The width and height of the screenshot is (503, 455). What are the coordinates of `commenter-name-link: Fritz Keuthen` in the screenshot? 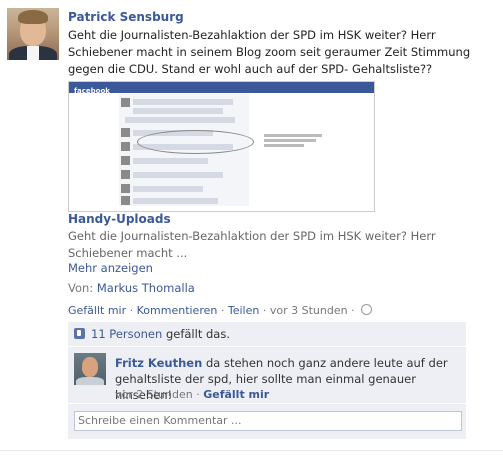 It's located at (158, 363).